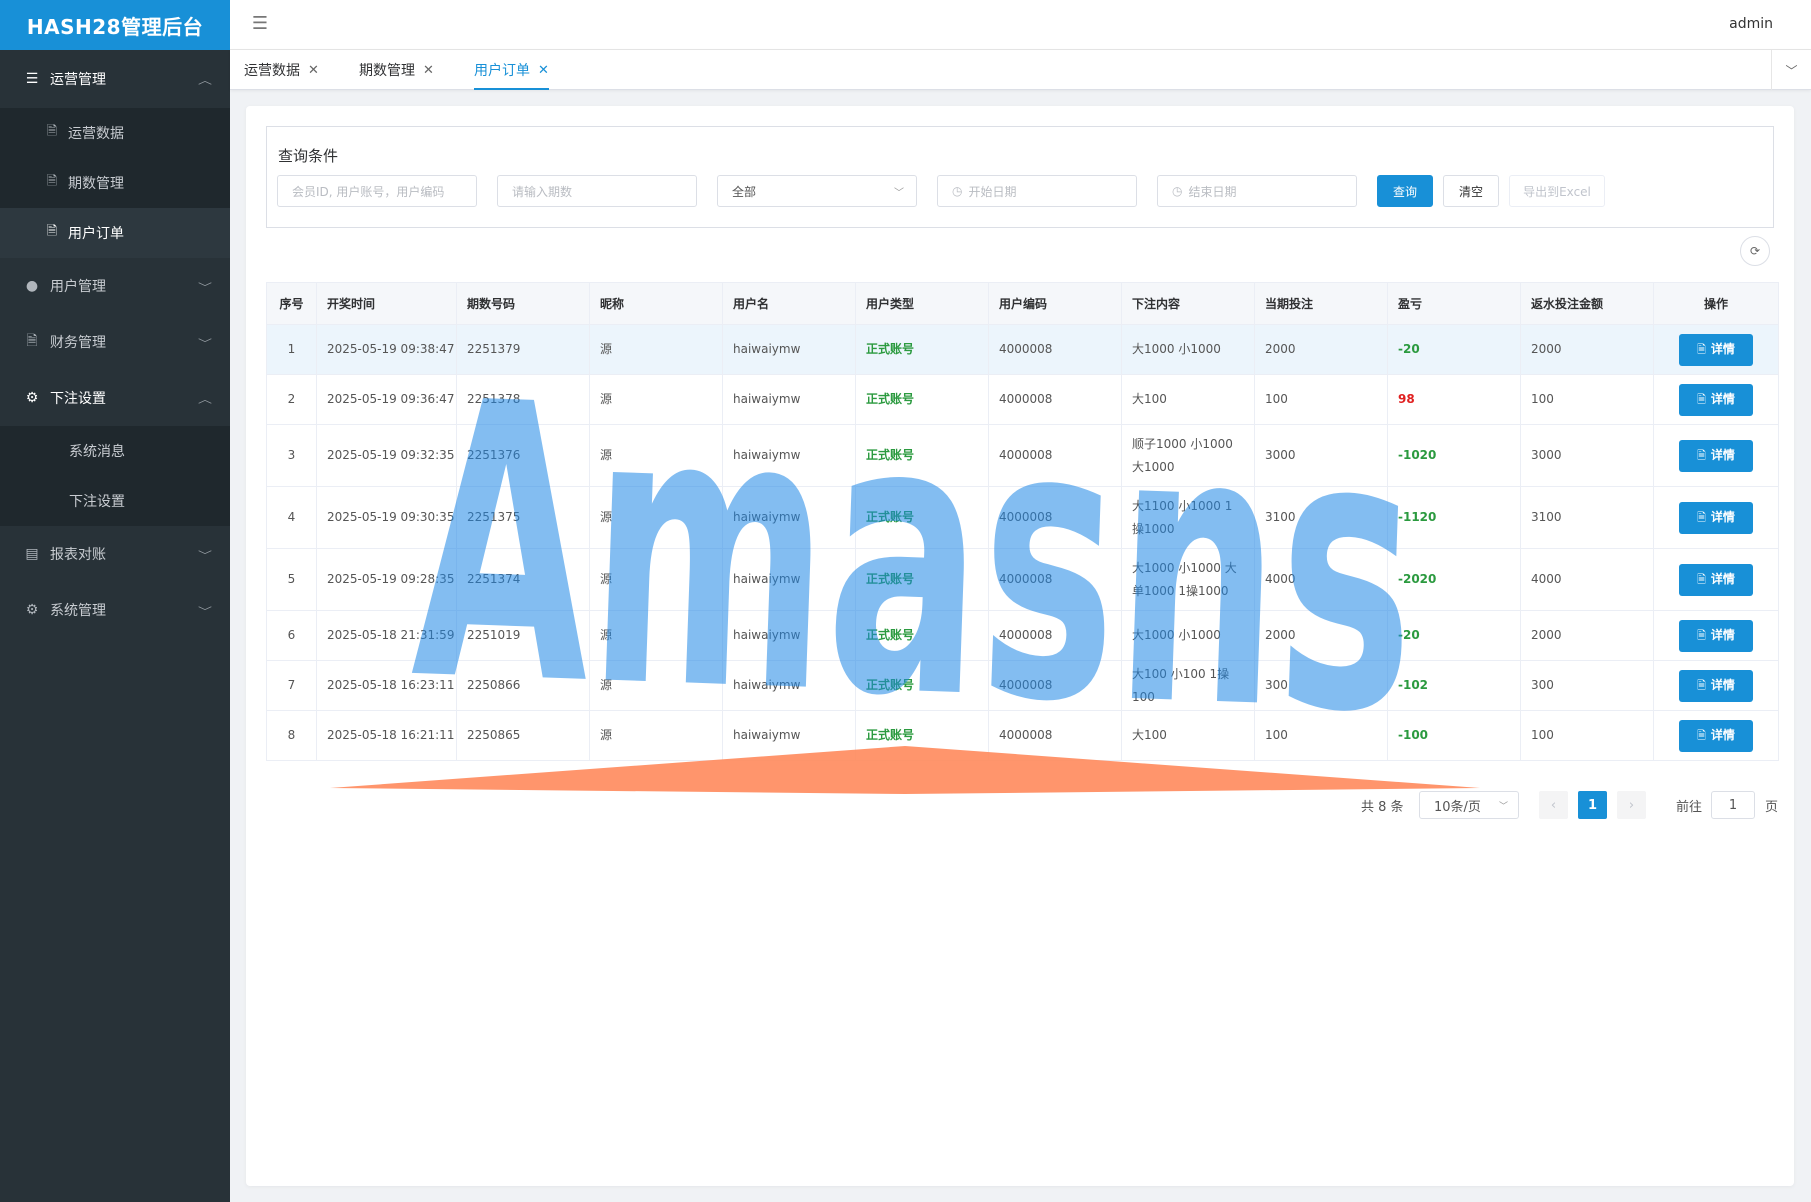  What do you see at coordinates (1321, 635) in the screenshot?
I see `cell-bet-amount: 2000` at bounding box center [1321, 635].